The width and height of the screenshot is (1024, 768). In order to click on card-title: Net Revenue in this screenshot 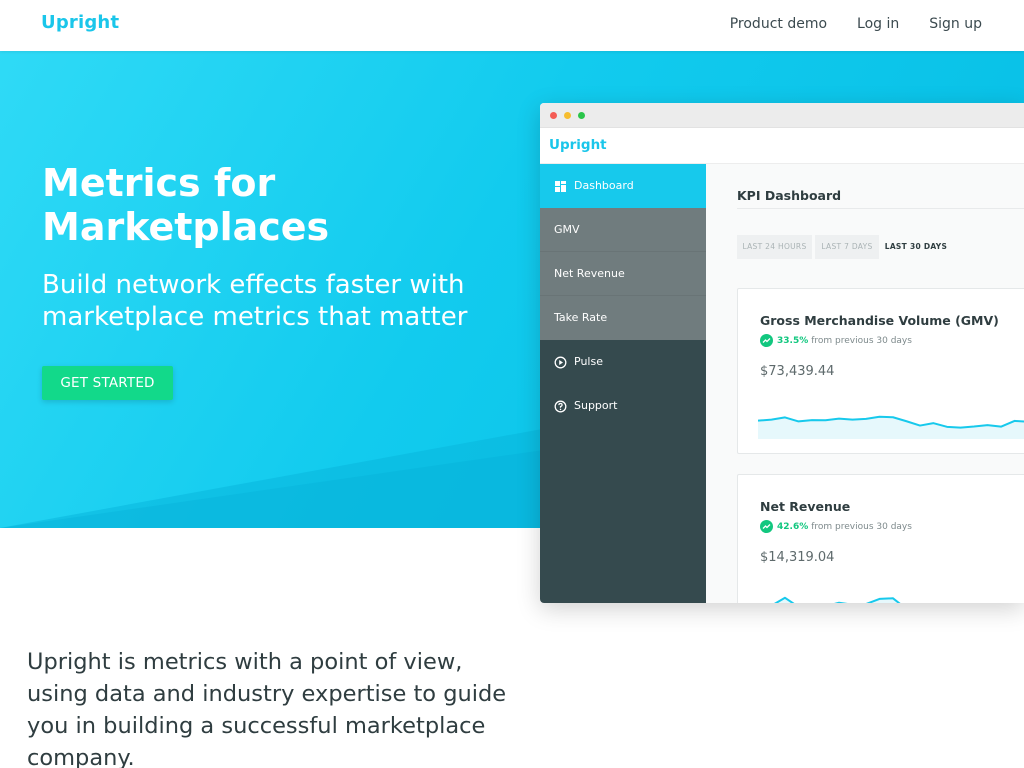, I will do `click(805, 506)`.